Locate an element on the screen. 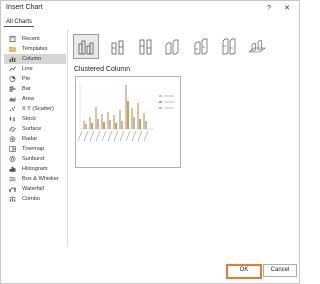 This screenshot has height=284, width=320. bar-chart-icon is located at coordinates (12, 89).